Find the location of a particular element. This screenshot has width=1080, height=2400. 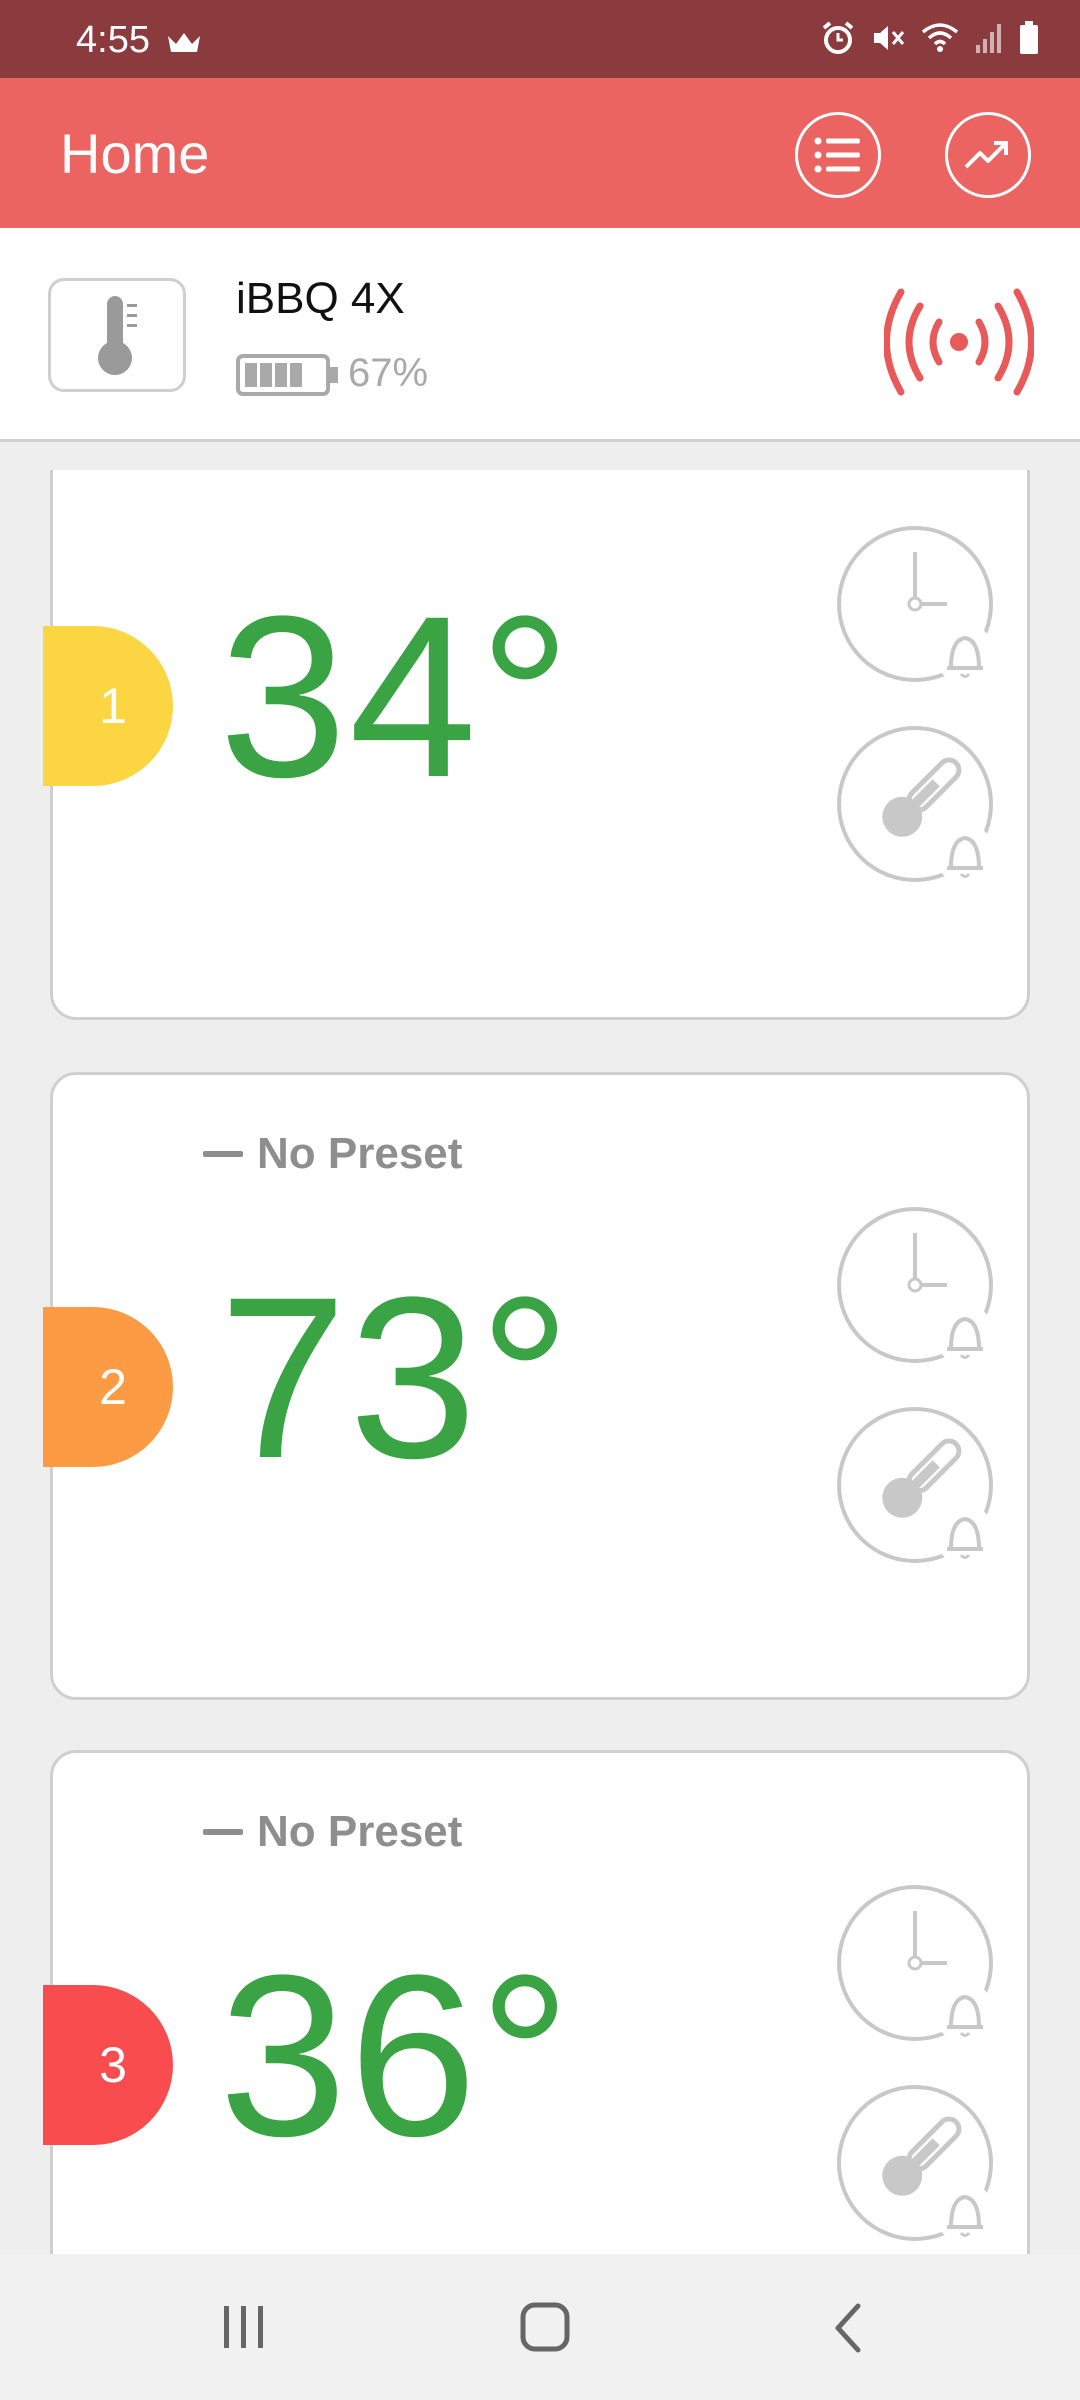

probe-number-badge: 3 is located at coordinates (108, 2065).